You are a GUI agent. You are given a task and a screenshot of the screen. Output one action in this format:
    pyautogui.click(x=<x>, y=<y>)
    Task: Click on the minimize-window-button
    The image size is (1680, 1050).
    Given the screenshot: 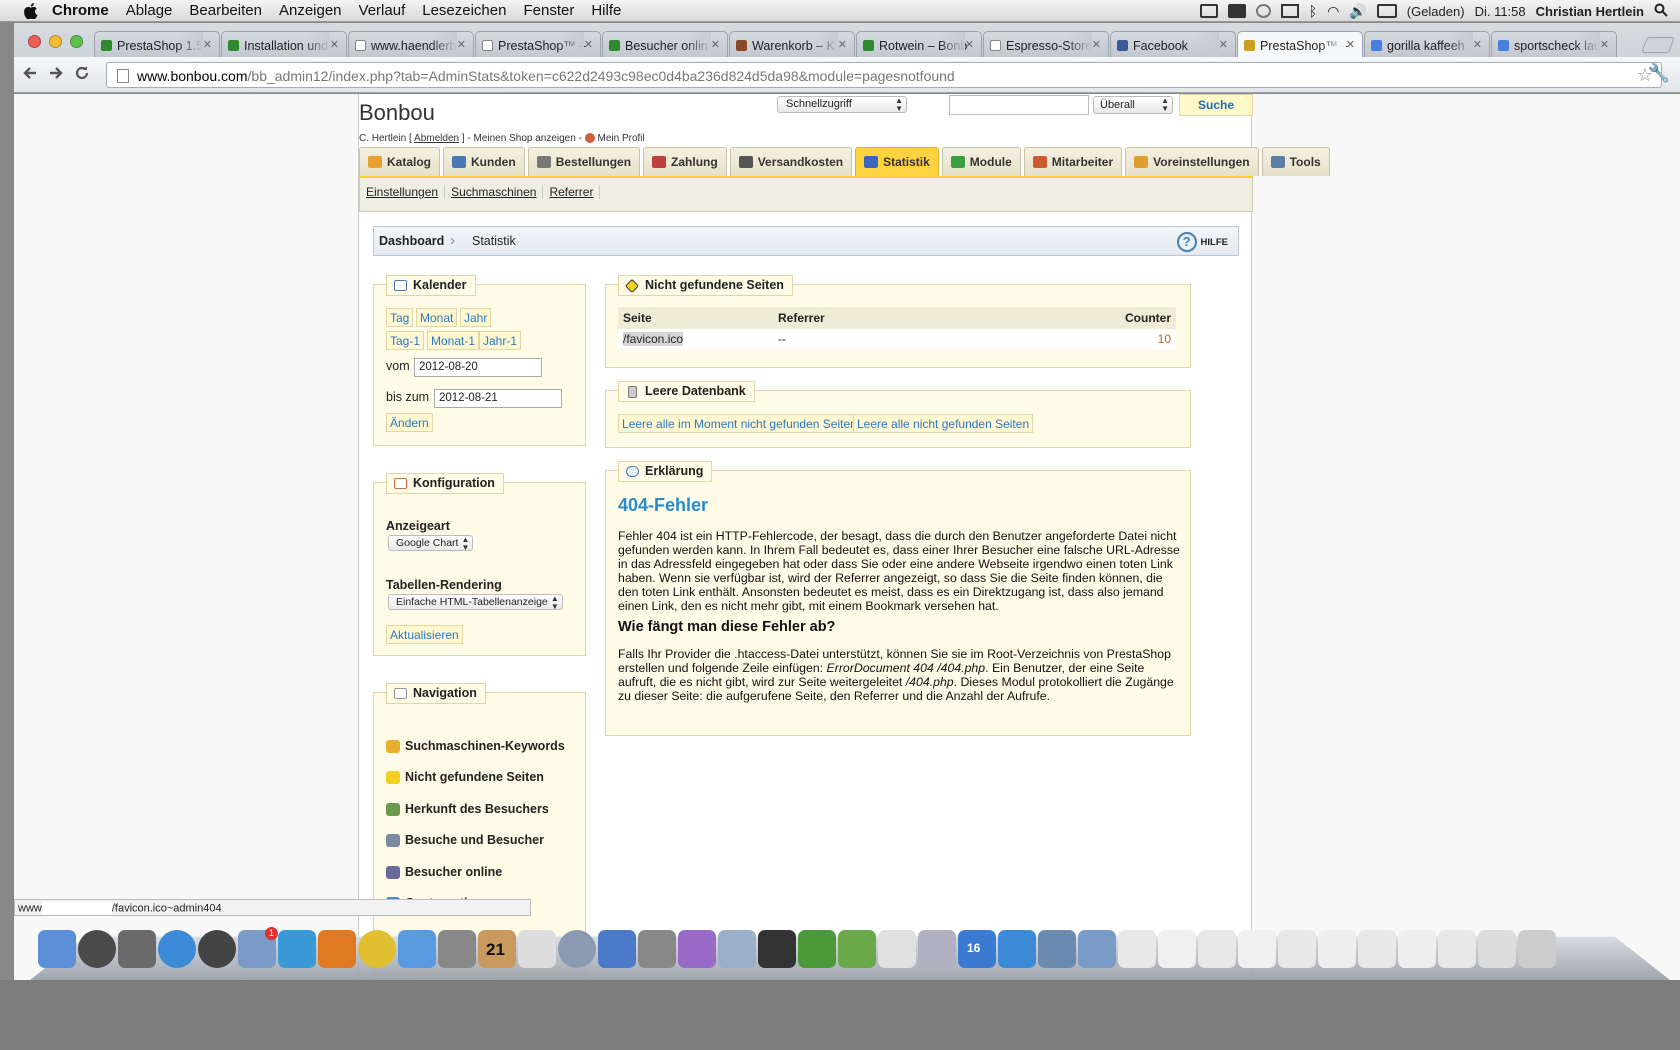 What is the action you would take?
    pyautogui.click(x=55, y=41)
    